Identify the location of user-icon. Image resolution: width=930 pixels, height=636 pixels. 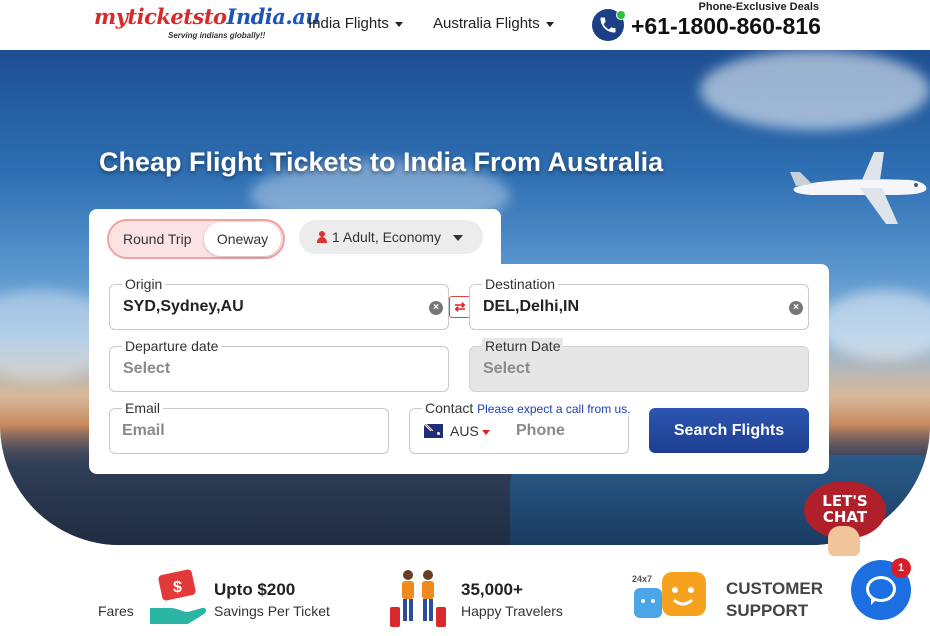
(322, 237).